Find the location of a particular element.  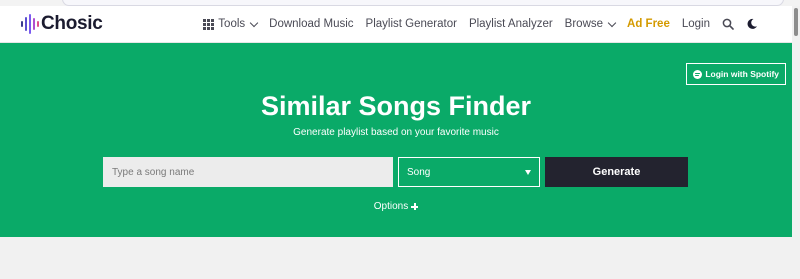

spotify-icon is located at coordinates (698, 74).